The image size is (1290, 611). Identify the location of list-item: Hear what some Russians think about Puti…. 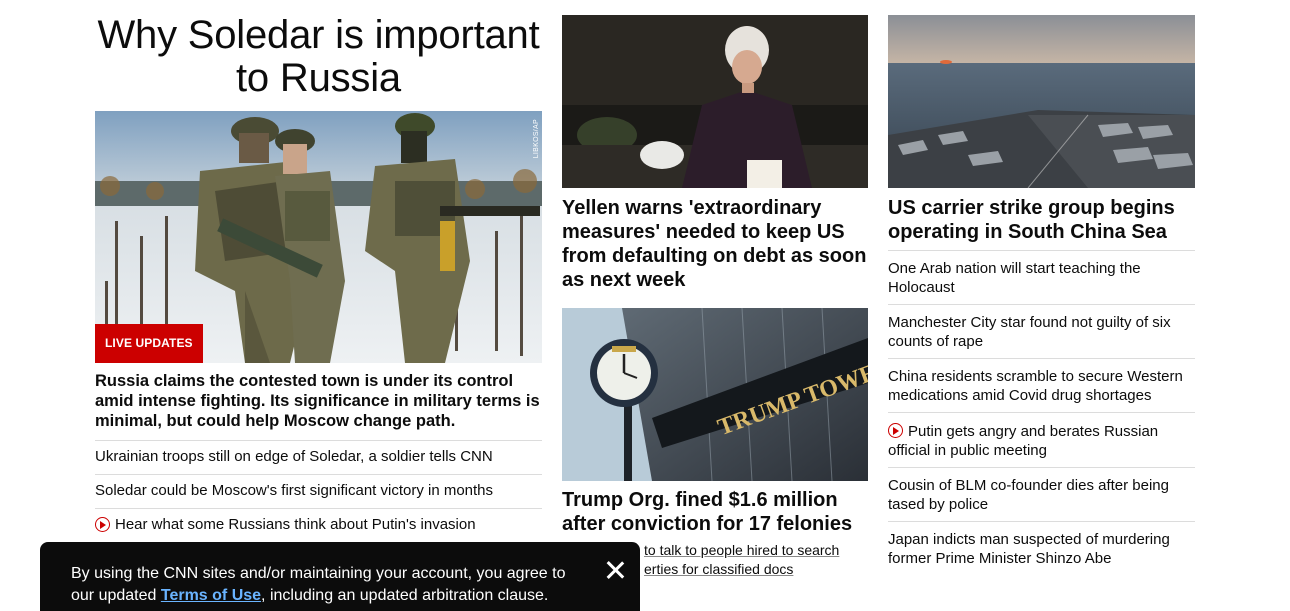
(318, 526).